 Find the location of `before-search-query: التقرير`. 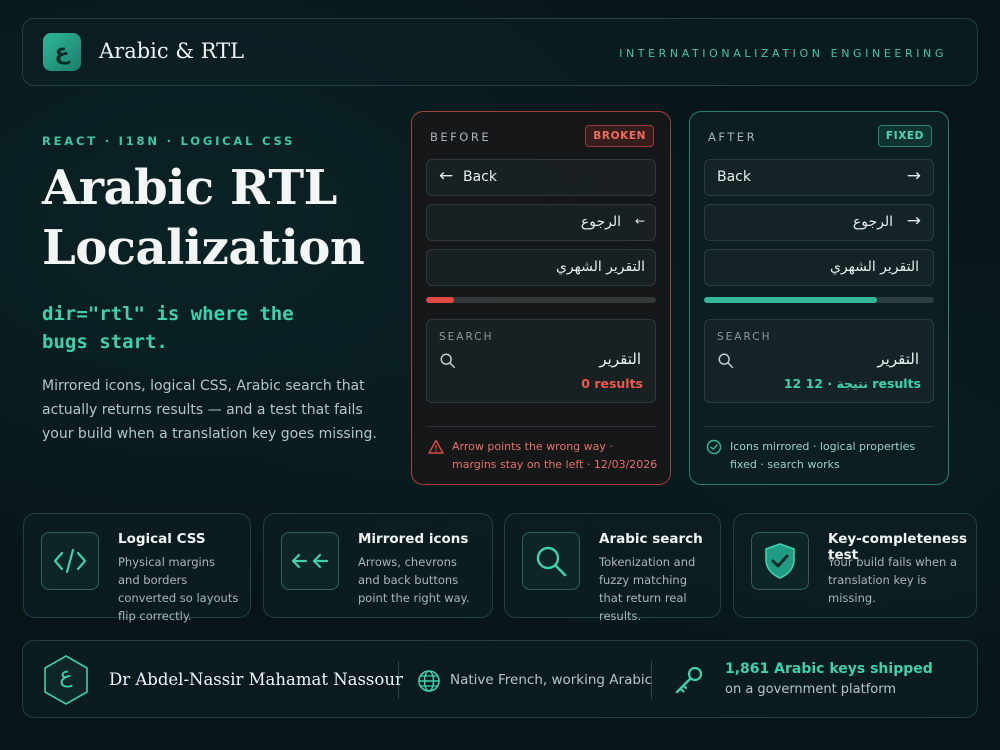

before-search-query: التقرير is located at coordinates (620, 359).